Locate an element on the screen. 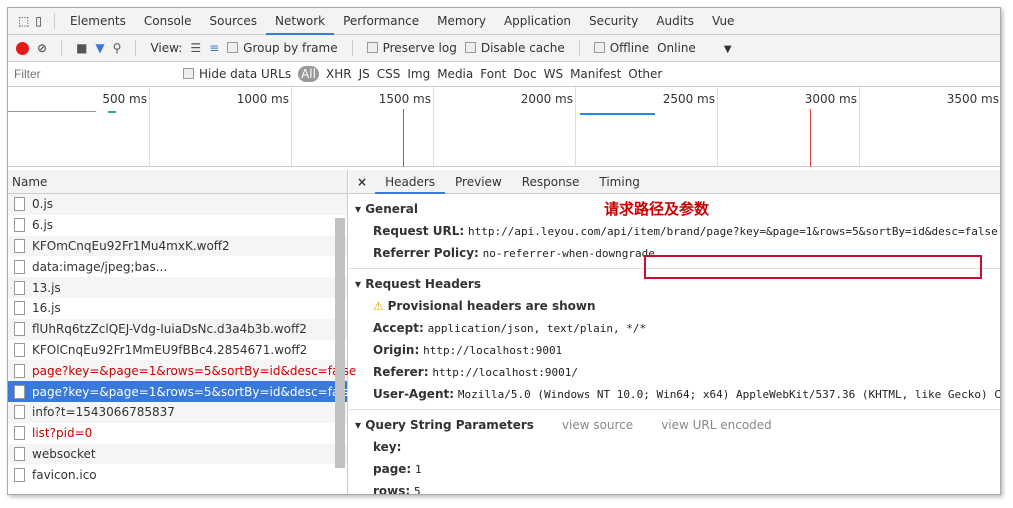 The width and height of the screenshot is (1013, 508). search-icon: ⚲ is located at coordinates (117, 48).